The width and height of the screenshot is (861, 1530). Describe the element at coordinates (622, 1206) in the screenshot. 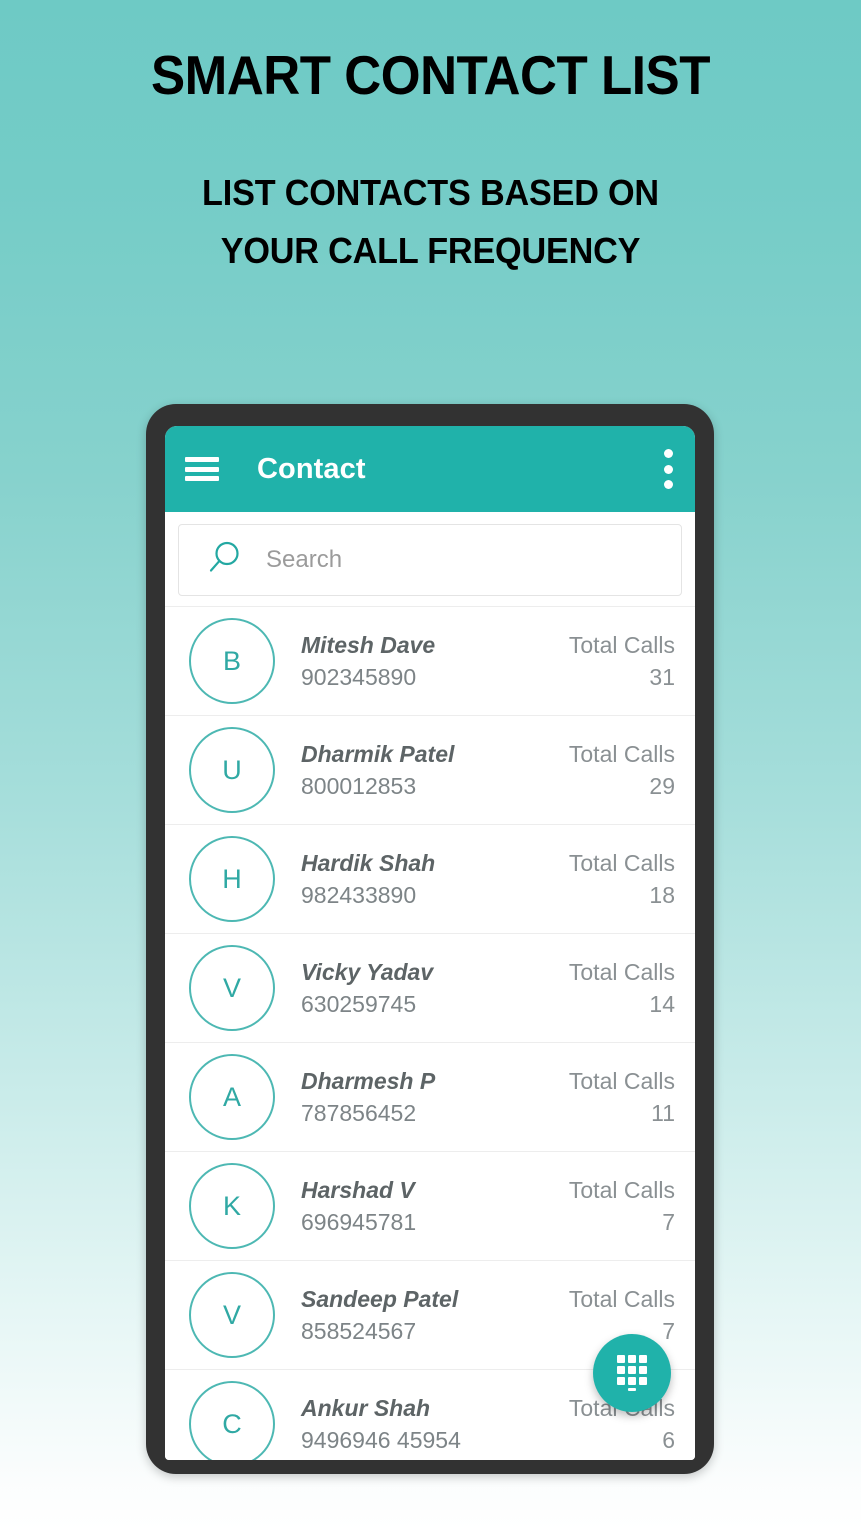

I see `call-stats: Total Calls 7` at that location.